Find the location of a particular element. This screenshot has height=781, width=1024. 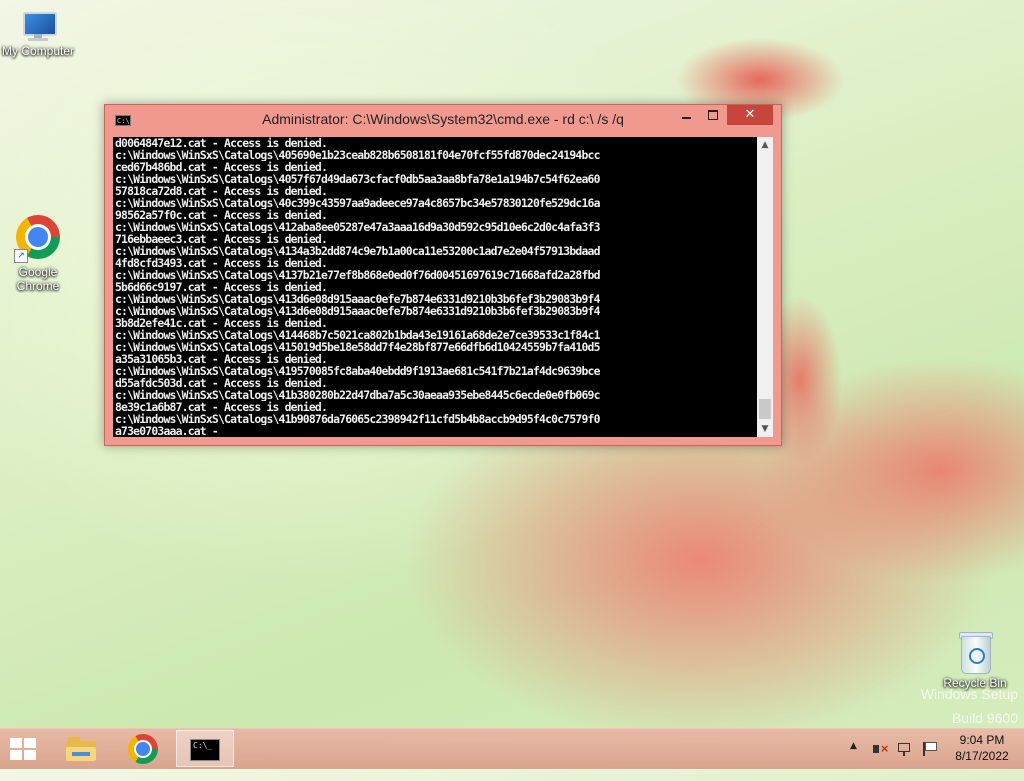

console-line: ced67b486bd.cat - Access is denied. is located at coordinates (221, 167).